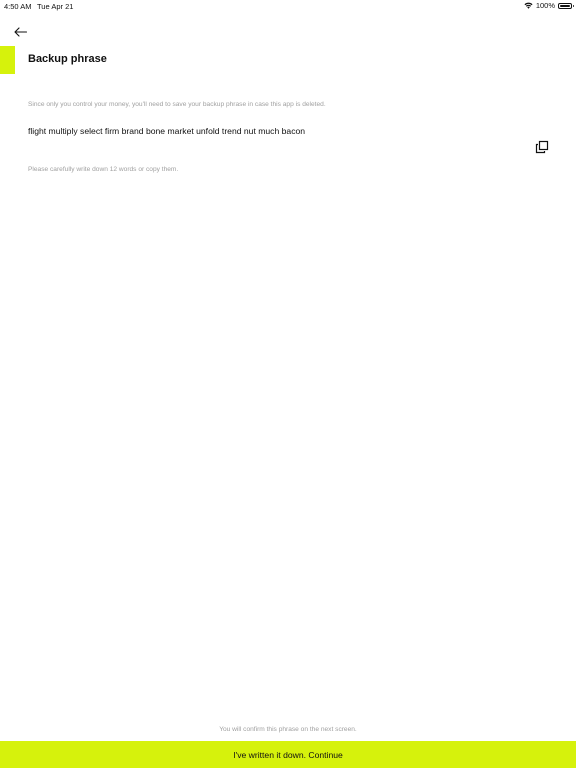  What do you see at coordinates (288, 754) in the screenshot?
I see `continue-button: I've written it down. Continue` at bounding box center [288, 754].